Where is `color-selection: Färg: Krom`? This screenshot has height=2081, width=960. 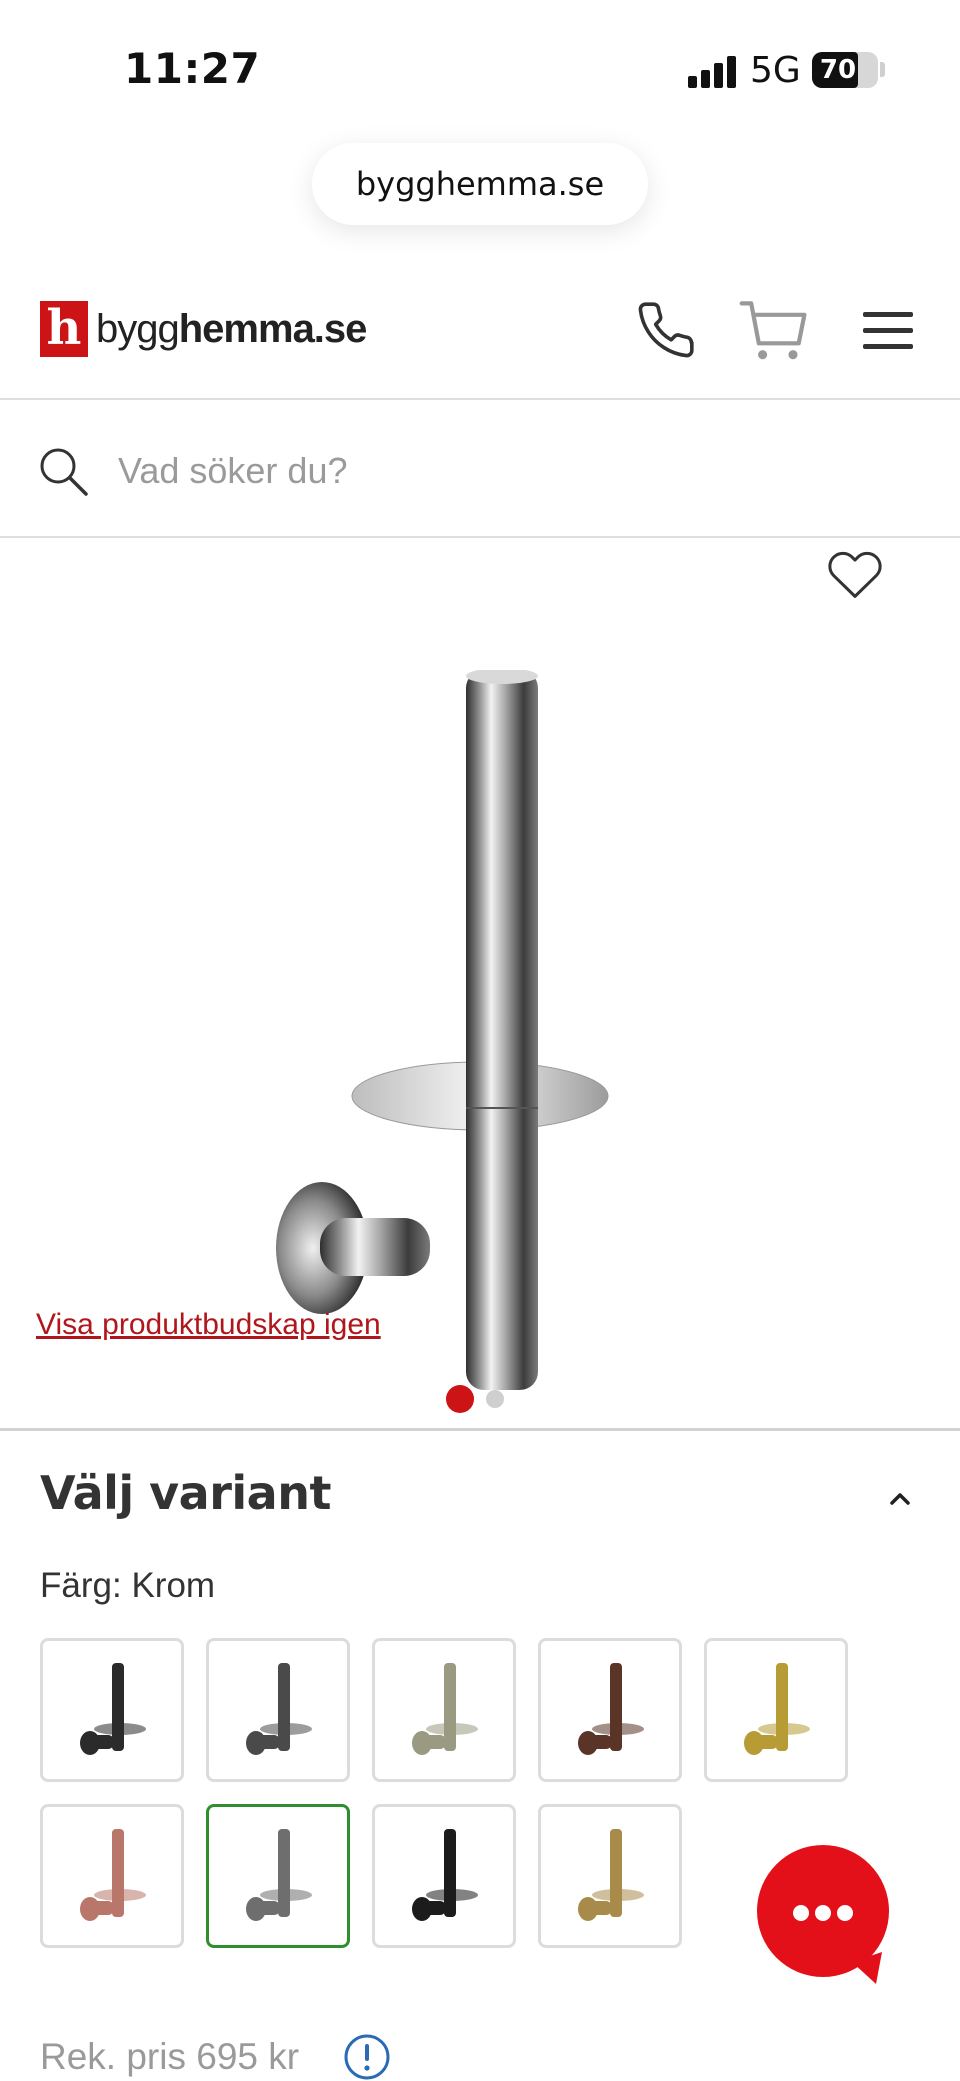
color-selection: Färg: Krom is located at coordinates (127, 1586).